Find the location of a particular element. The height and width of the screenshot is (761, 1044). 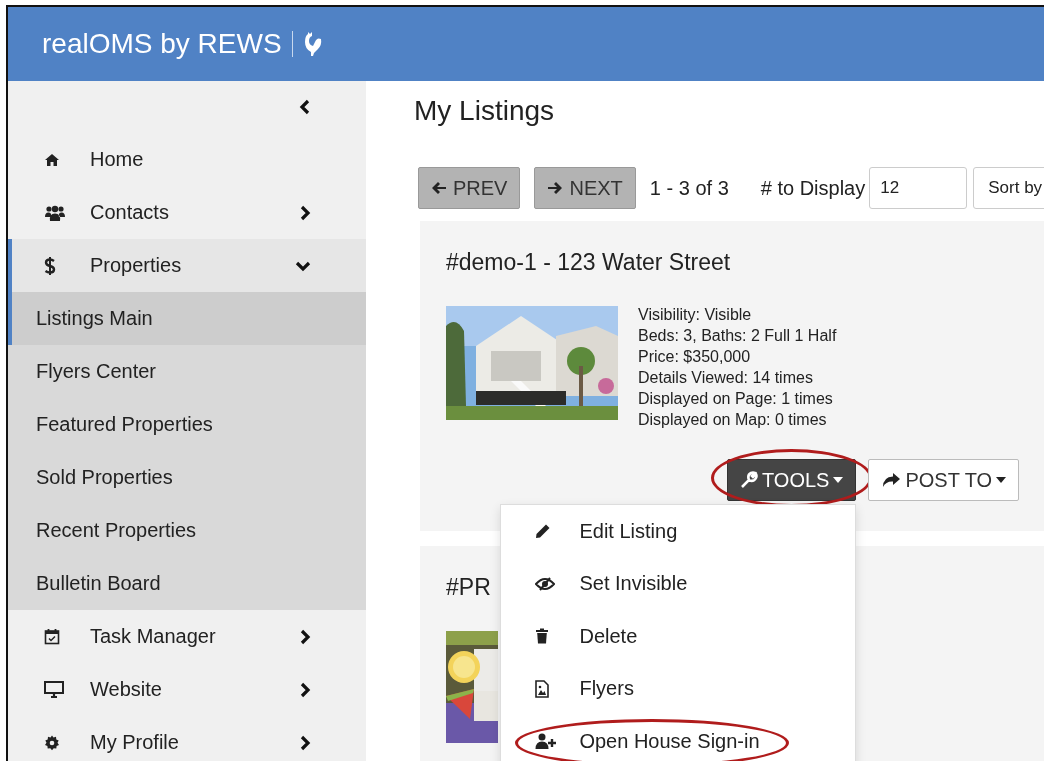

post-to-button: POST TO is located at coordinates (944, 480).